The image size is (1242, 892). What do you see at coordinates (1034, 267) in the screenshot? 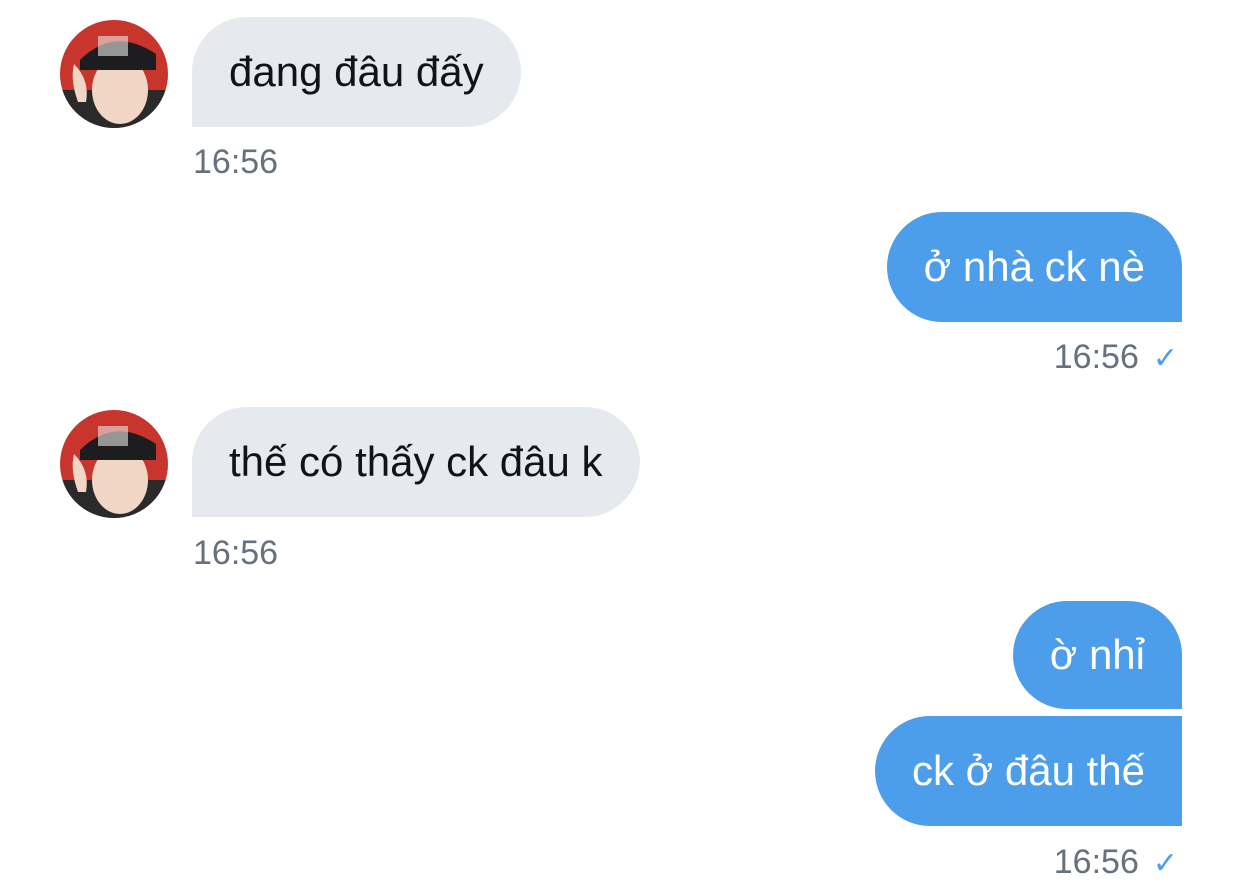
I see `message-bubble-outgoing: ở nhà ck nè` at bounding box center [1034, 267].